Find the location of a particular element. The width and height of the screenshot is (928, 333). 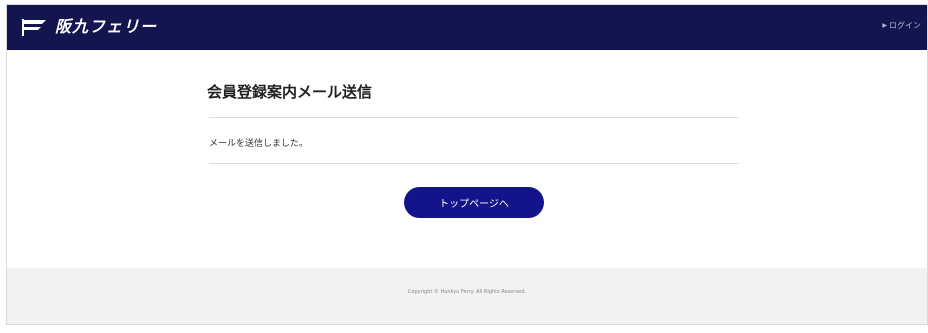

brand-name: 阪九フェリー is located at coordinates (106, 26).